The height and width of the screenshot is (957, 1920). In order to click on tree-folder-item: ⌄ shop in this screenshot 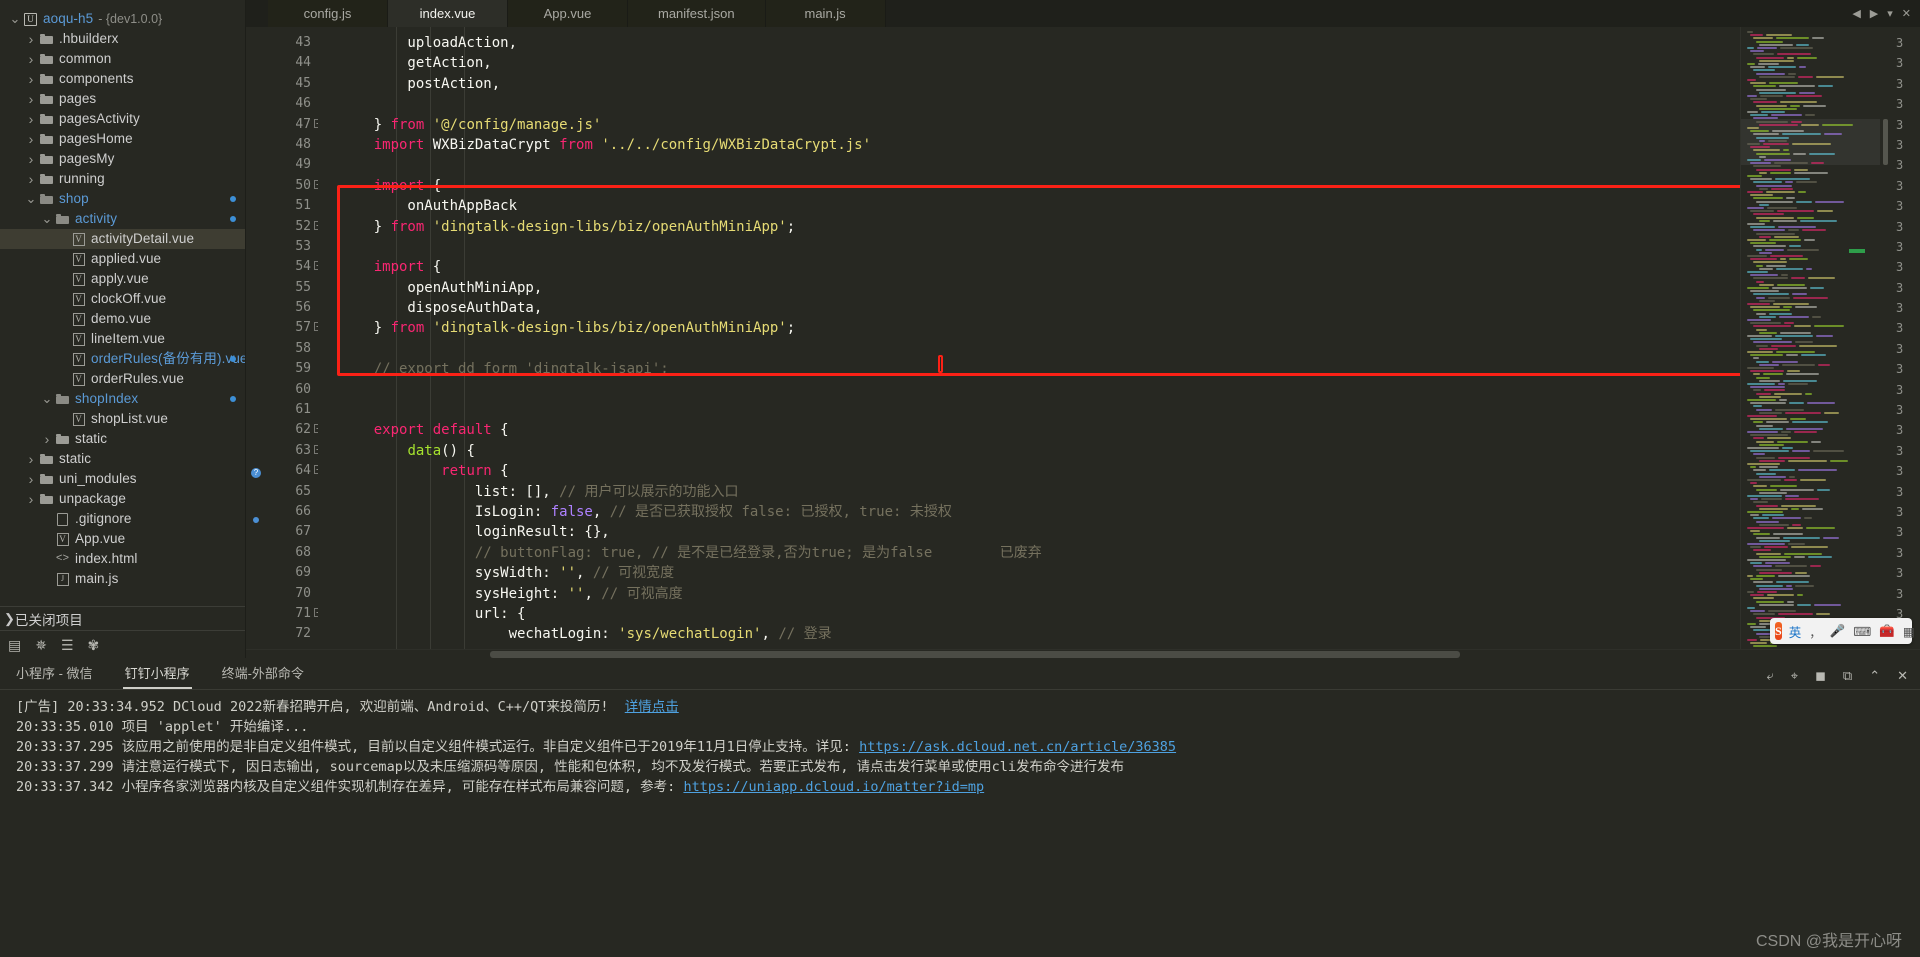, I will do `click(122, 199)`.